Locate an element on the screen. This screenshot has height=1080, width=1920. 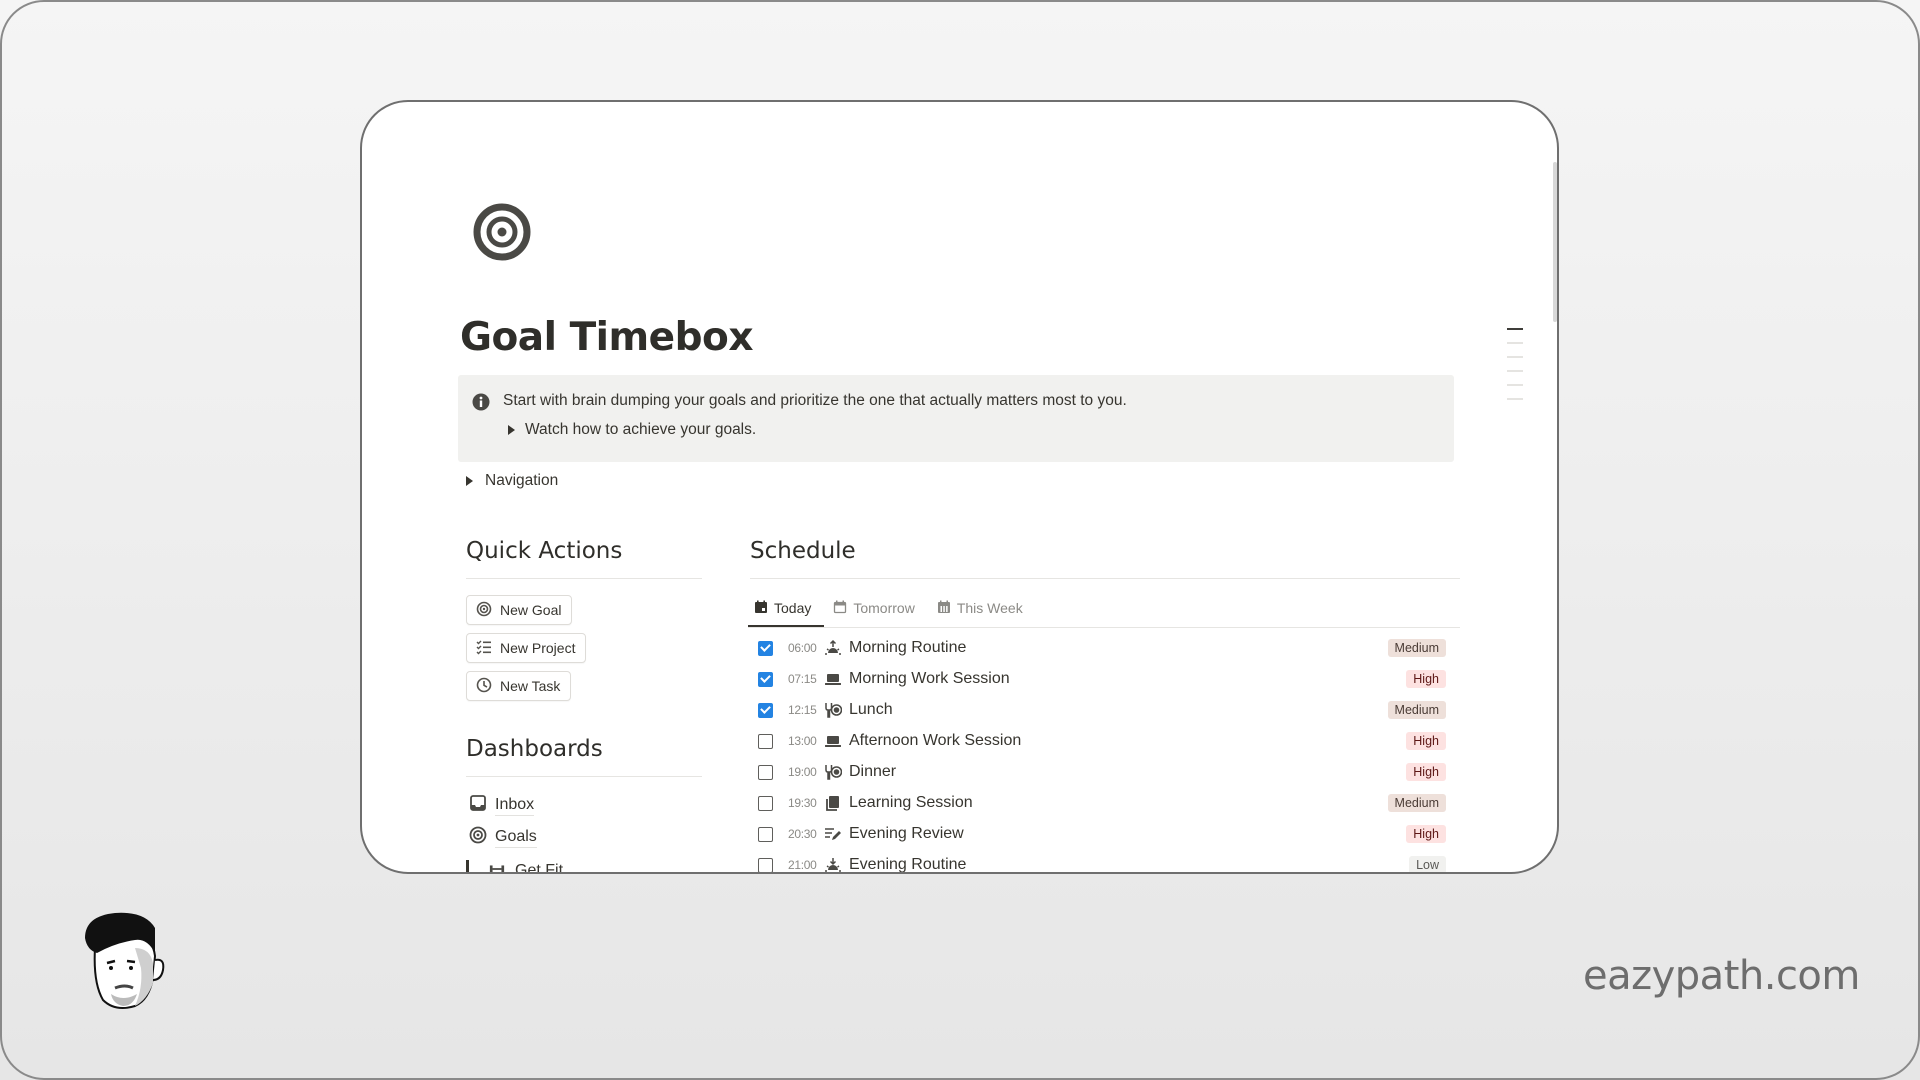
dashboard-link-goals: Goals is located at coordinates (503, 837).